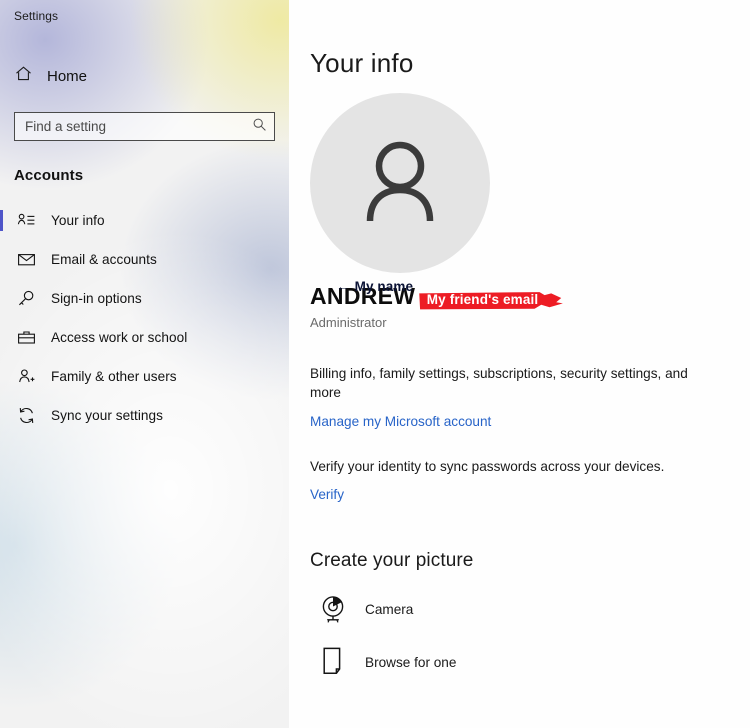 Image resolution: width=750 pixels, height=728 pixels. I want to click on sidebar-item-label: Email & accounts, so click(104, 259).